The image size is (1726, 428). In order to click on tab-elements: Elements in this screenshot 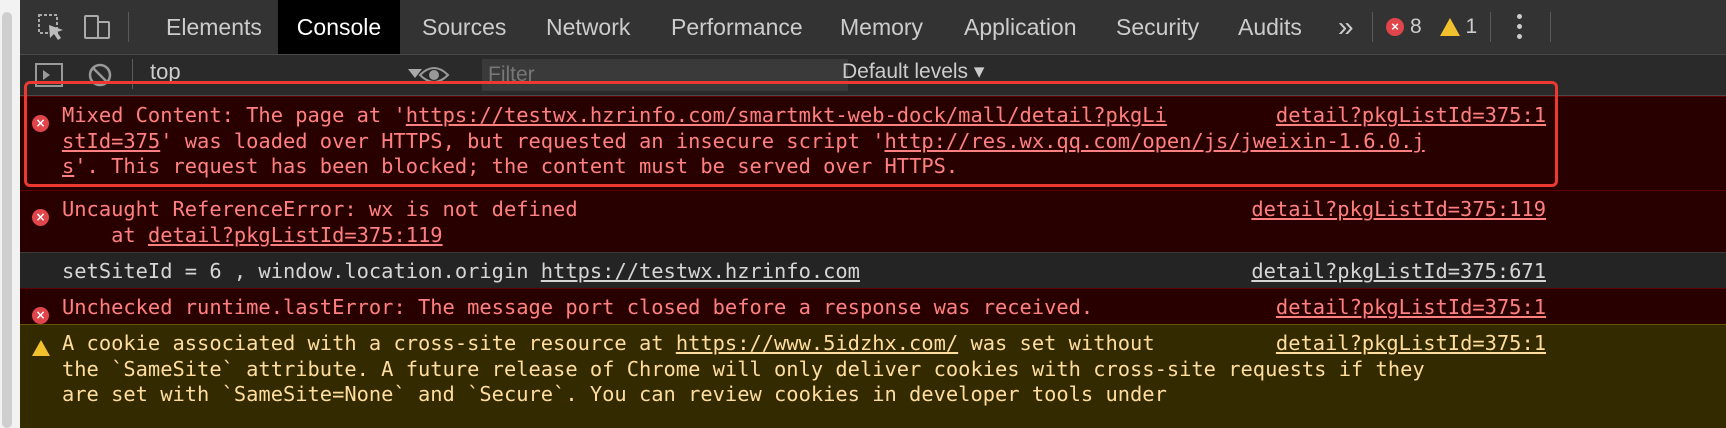, I will do `click(214, 27)`.